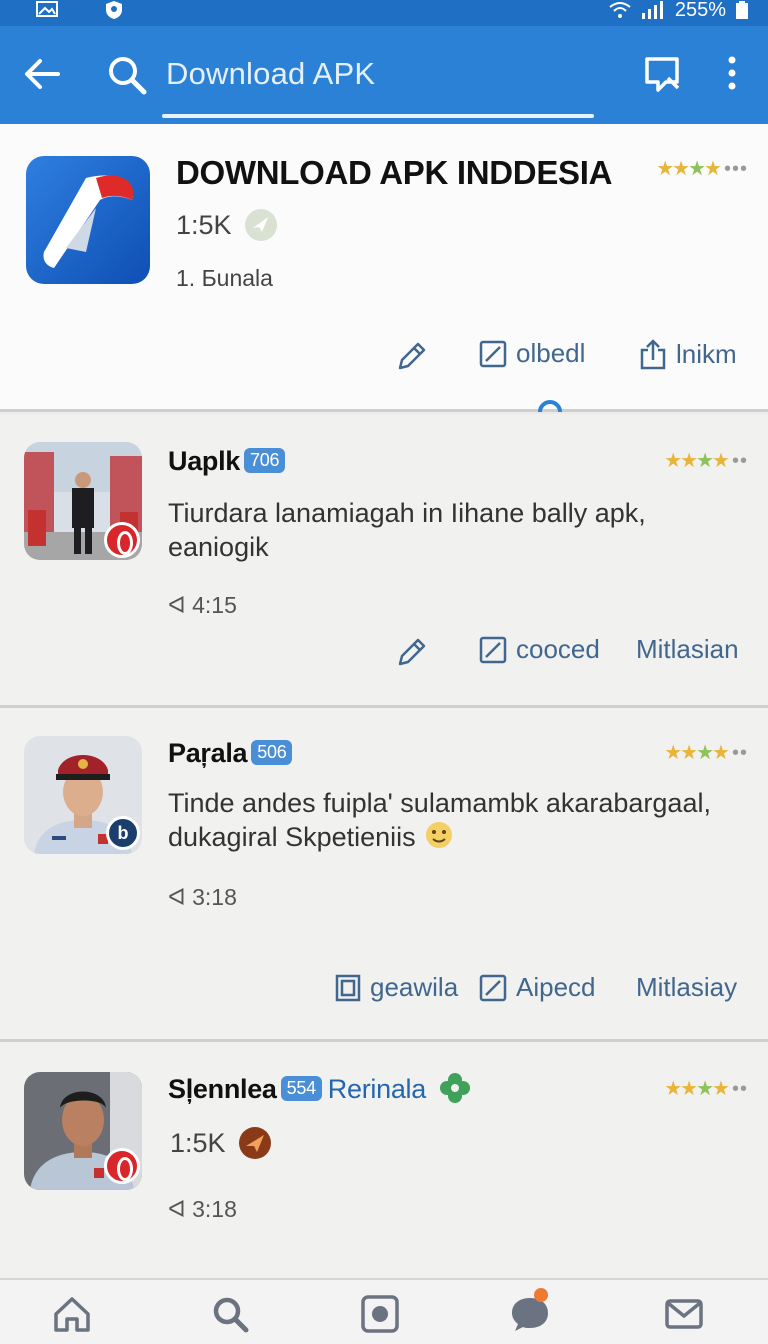 This screenshot has width=768, height=1344. I want to click on clover-icon, so click(455, 1088).